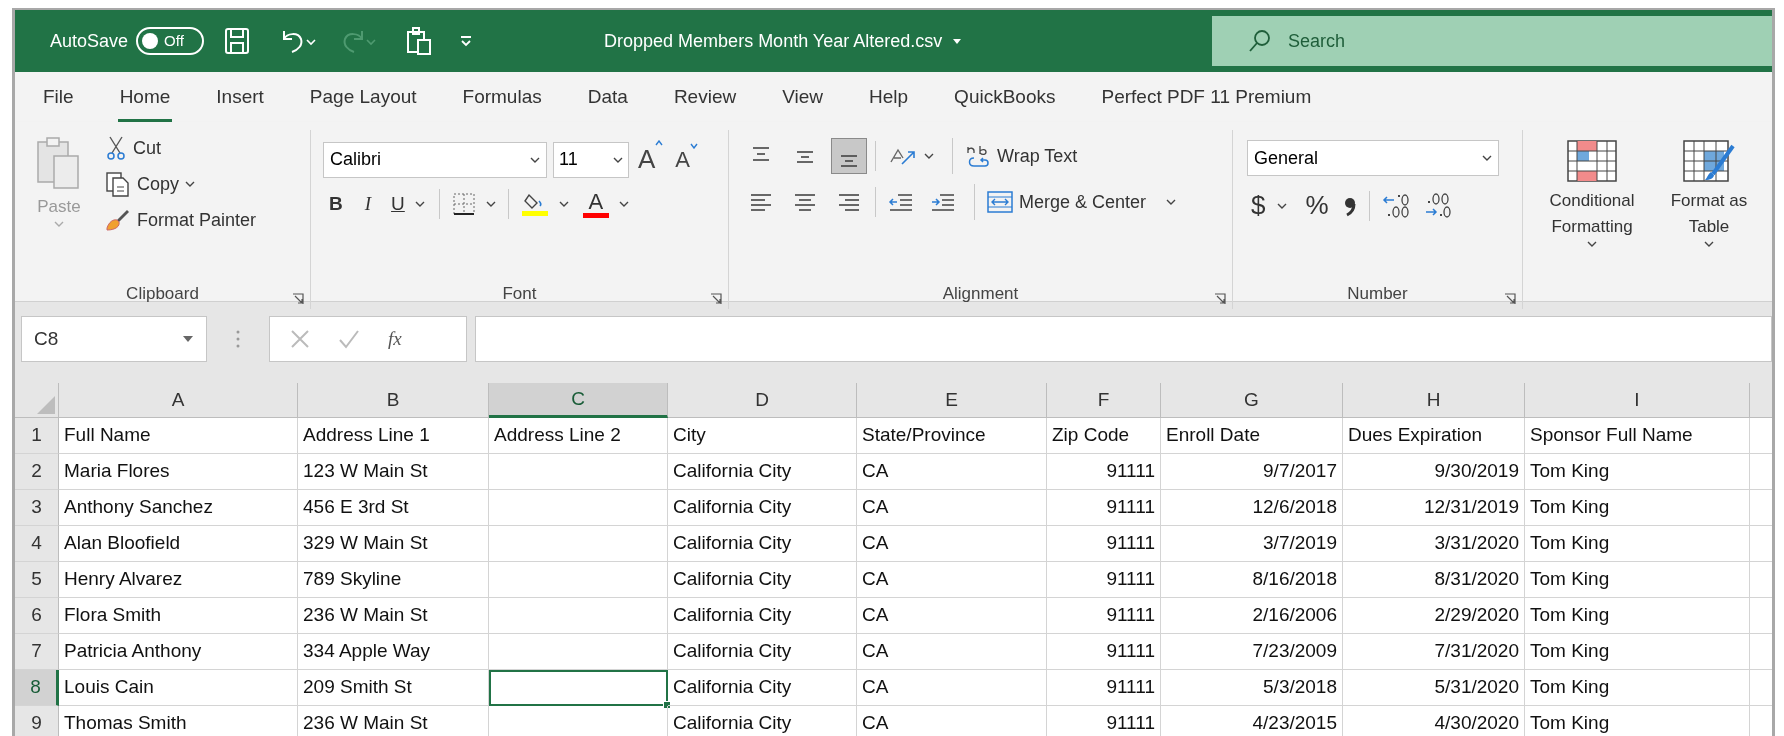 The image size is (1784, 736). Describe the element at coordinates (952, 400) in the screenshot. I see `column-header: E` at that location.